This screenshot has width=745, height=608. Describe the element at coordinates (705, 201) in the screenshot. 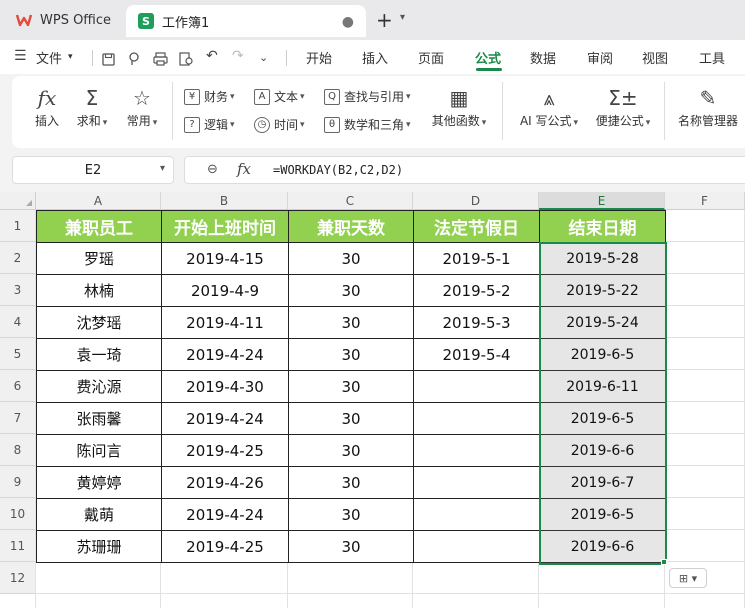

I see `column-header-f: F` at that location.